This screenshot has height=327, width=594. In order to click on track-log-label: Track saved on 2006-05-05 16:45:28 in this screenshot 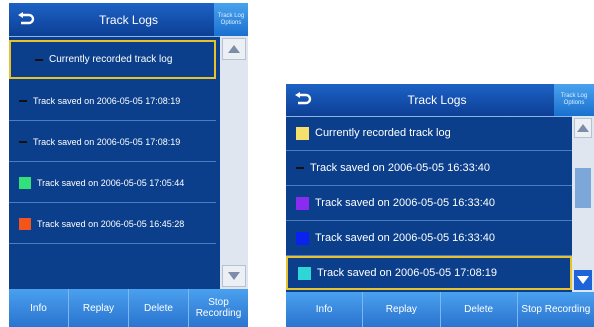, I will do `click(111, 223)`.